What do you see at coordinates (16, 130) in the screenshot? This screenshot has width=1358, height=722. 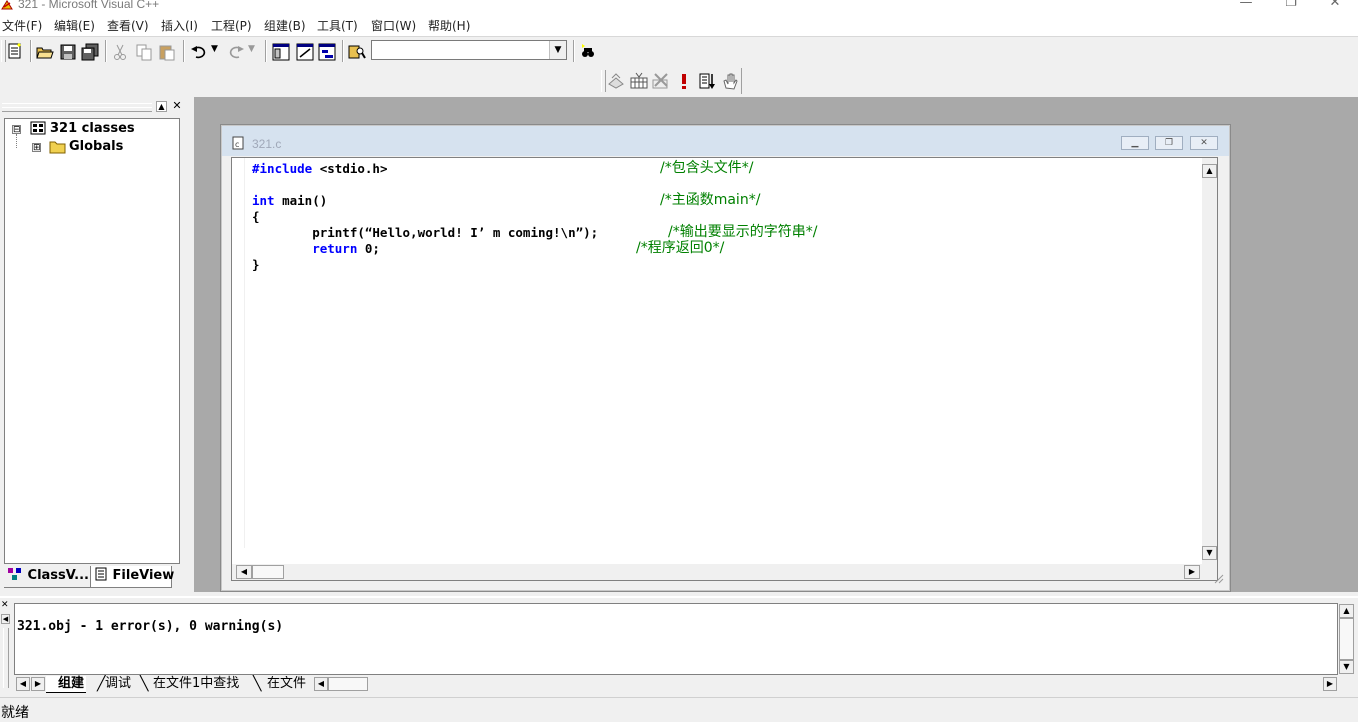 I see `collapse-icon: ⊟` at bounding box center [16, 130].